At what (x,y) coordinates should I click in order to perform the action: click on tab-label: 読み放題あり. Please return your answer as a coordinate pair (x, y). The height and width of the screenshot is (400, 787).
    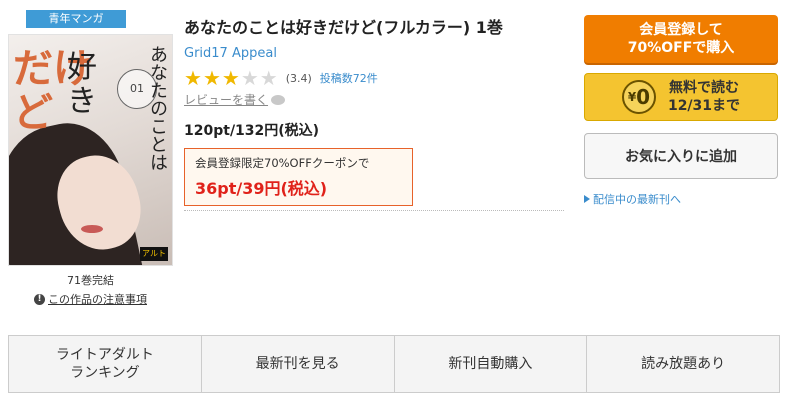
    Looking at the image, I should click on (683, 364).